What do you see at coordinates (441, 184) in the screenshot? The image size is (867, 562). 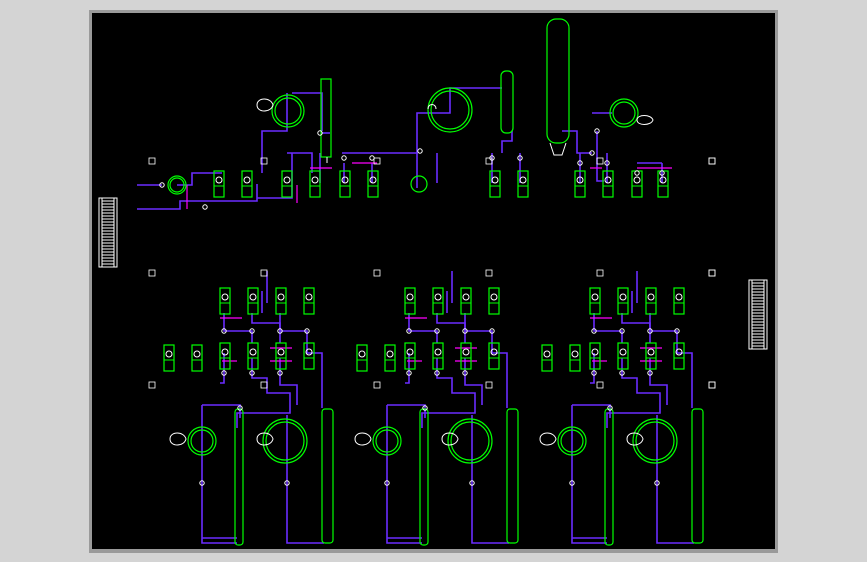 I see `top-pump-row` at bounding box center [441, 184].